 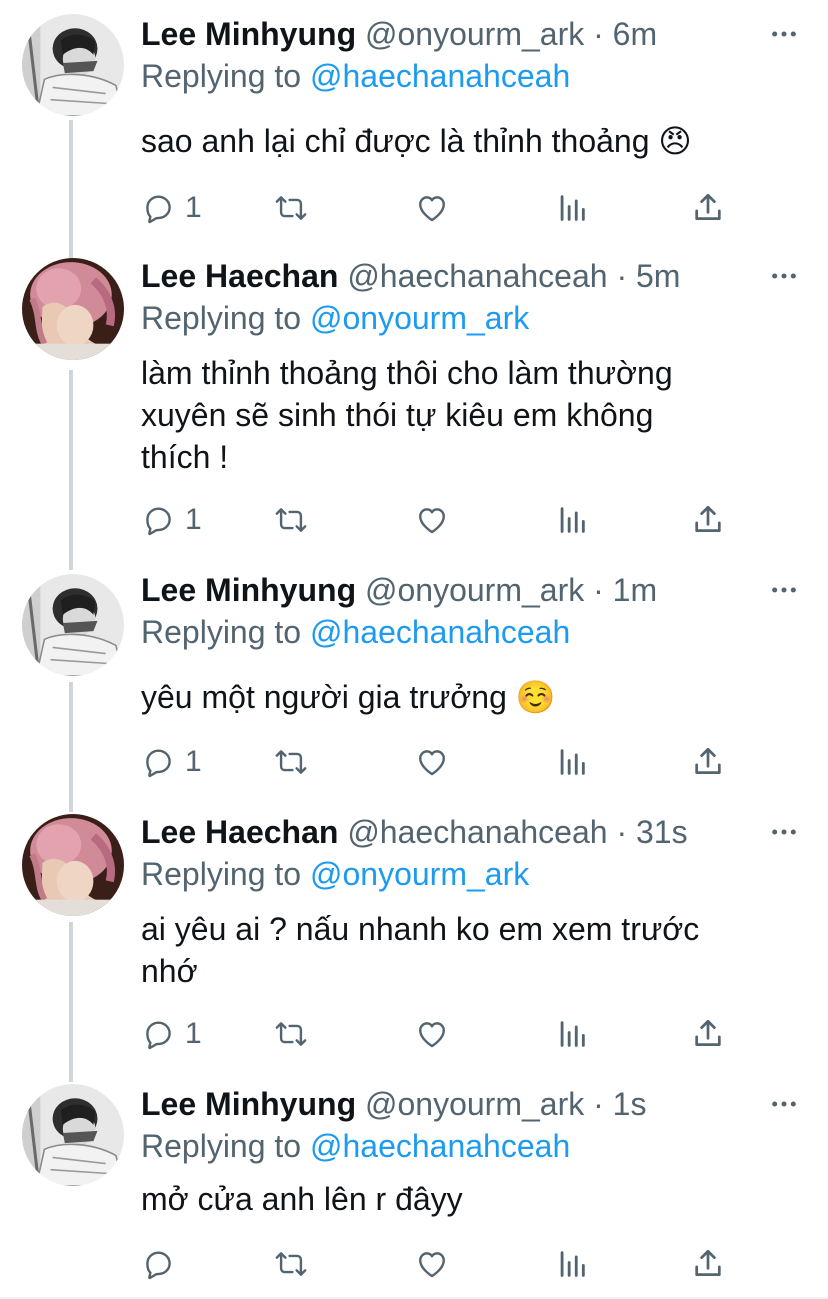 What do you see at coordinates (662, 832) in the screenshot?
I see `timestamp: 31s` at bounding box center [662, 832].